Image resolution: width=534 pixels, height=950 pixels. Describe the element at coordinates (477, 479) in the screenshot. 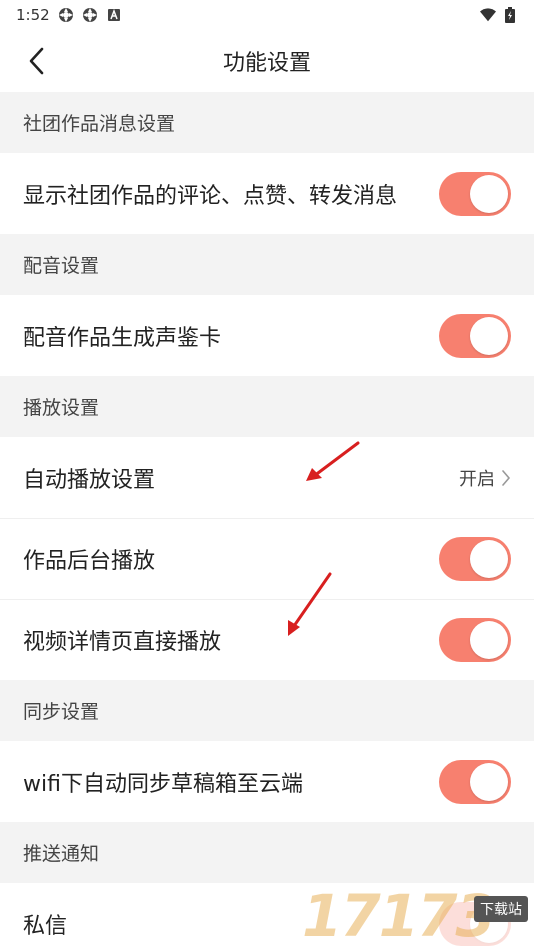

I see `autoplay-value: 开启` at that location.